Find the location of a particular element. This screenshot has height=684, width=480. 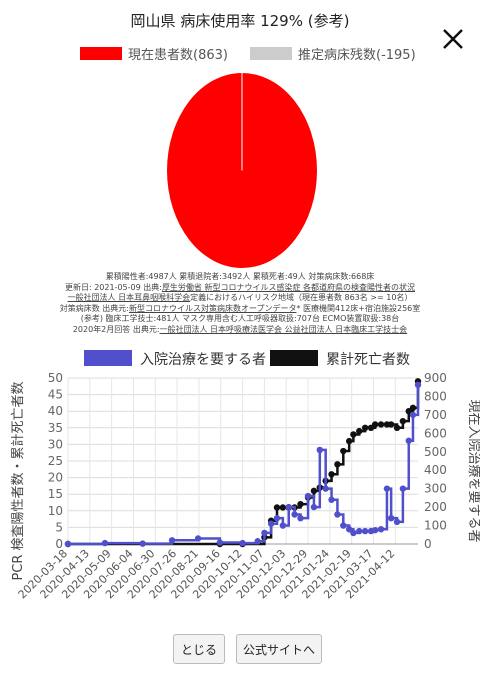

close-button: とじる is located at coordinates (199, 649).